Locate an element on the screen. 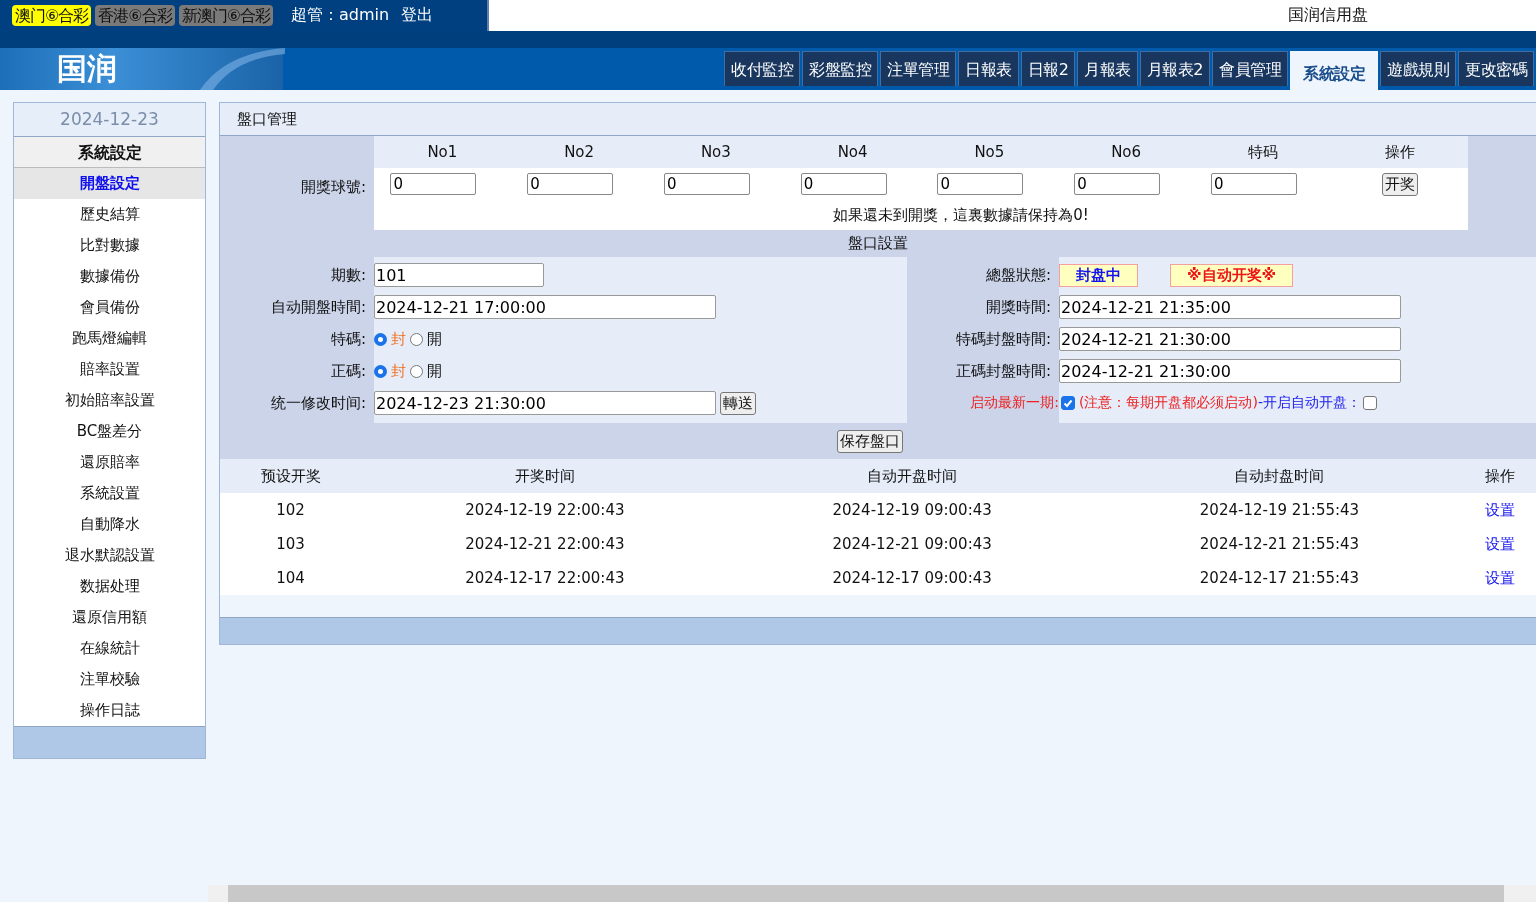 The height and width of the screenshot is (902, 1536). table-cell: 2024-12-21 09:00:43 is located at coordinates (912, 544).